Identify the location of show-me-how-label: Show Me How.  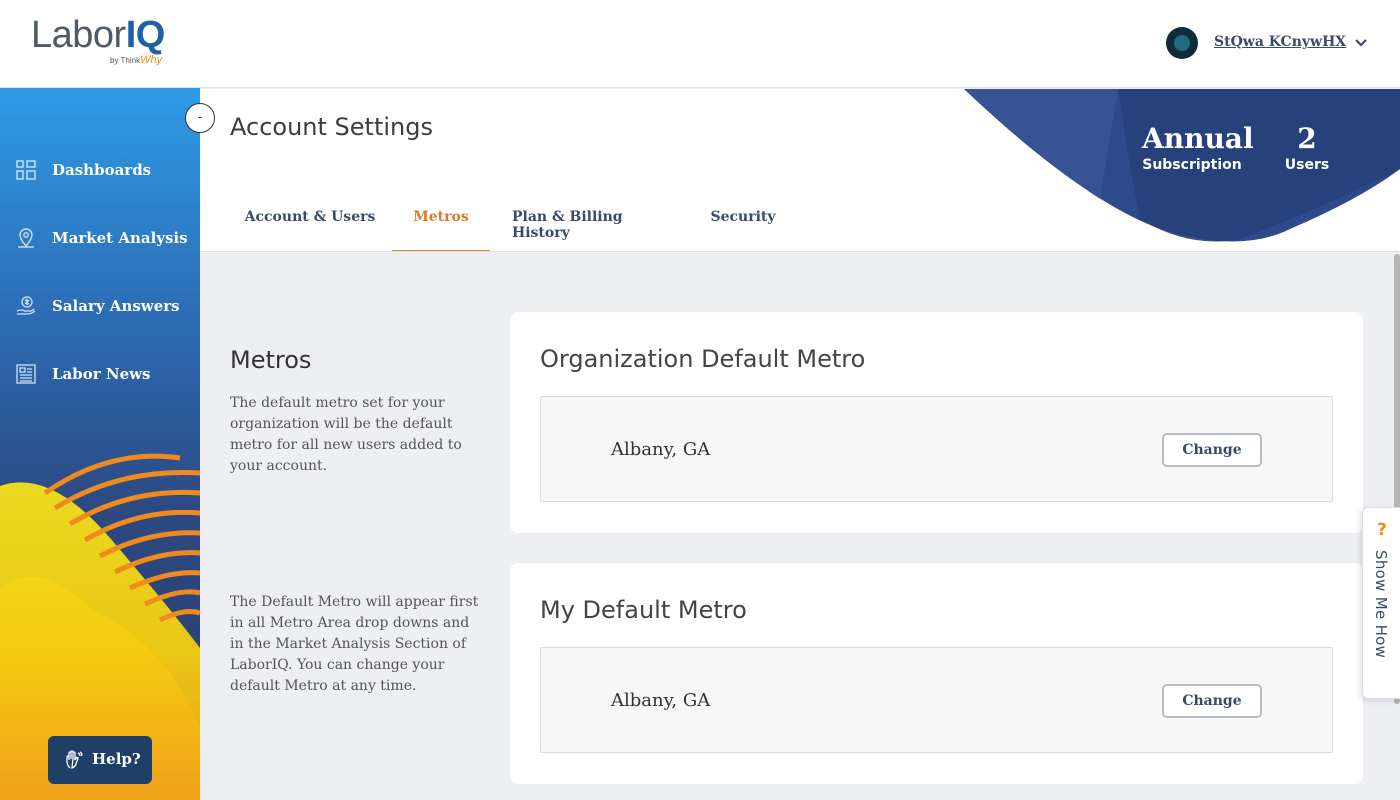
(1381, 604).